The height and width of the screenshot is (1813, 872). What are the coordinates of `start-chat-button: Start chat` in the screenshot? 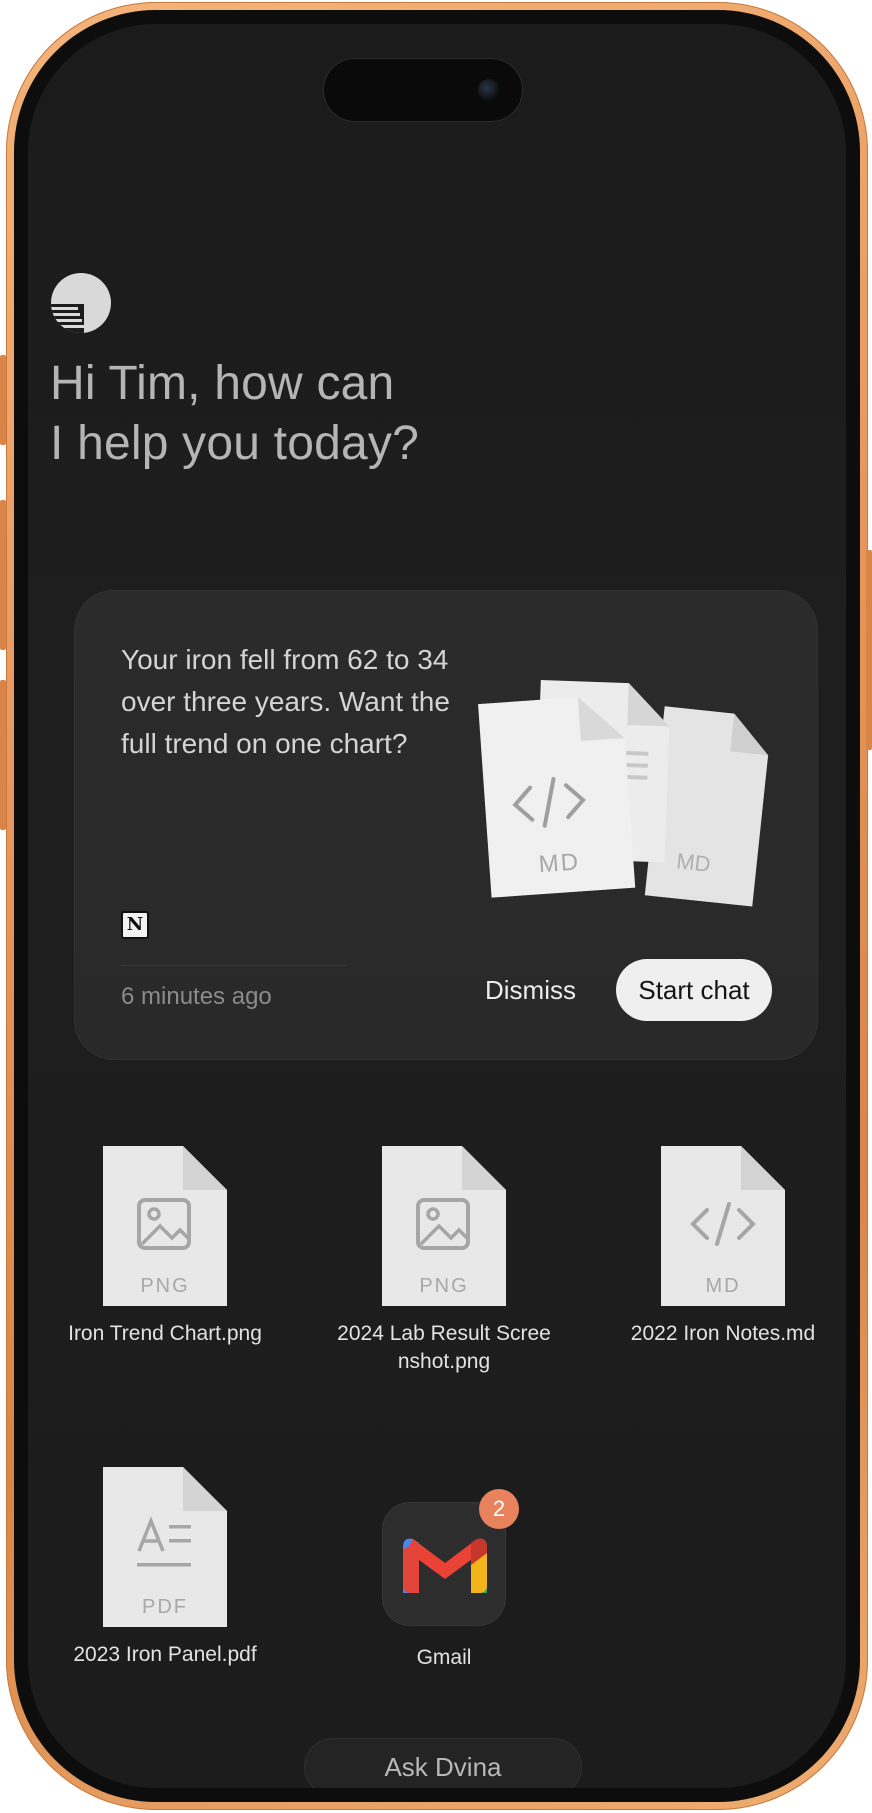 It's located at (694, 990).